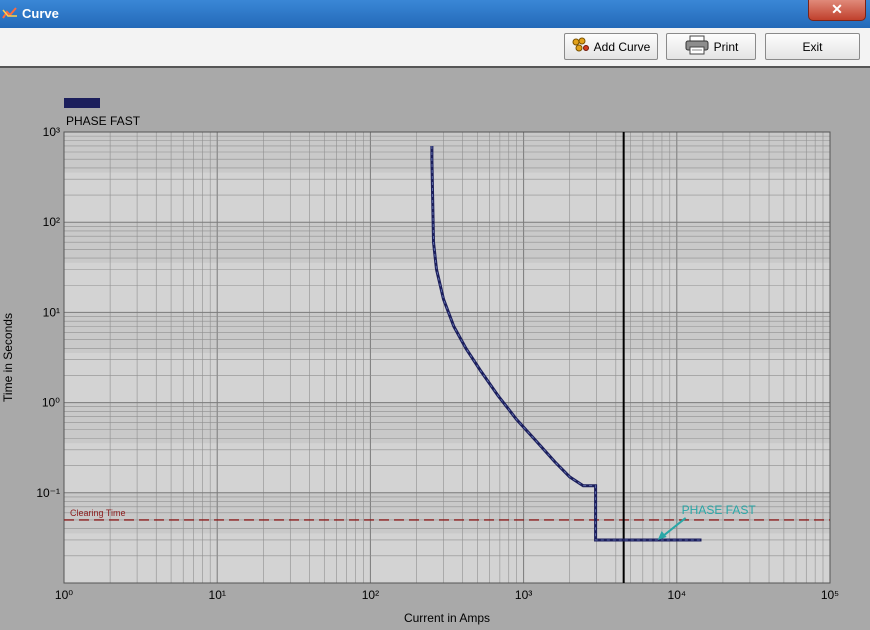  I want to click on x-tick-label: 10³, so click(523, 595).